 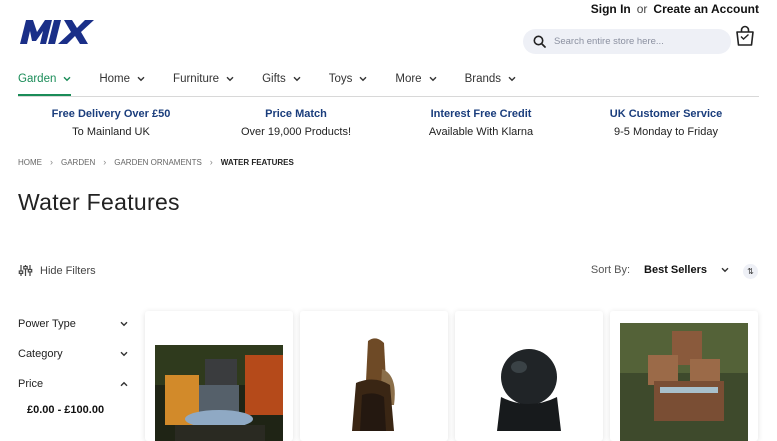 What do you see at coordinates (408, 79) in the screenshot?
I see `nav-label: More` at bounding box center [408, 79].